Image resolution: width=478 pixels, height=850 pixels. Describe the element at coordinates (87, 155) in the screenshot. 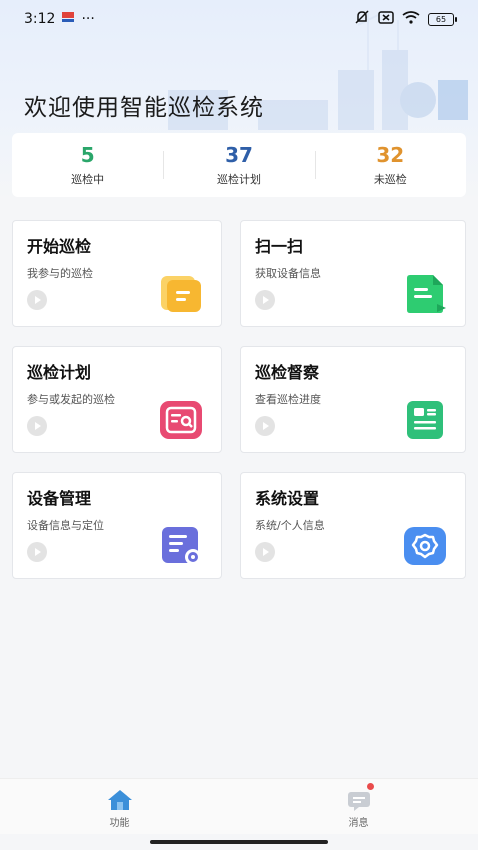

I see `stat-value: 5` at that location.